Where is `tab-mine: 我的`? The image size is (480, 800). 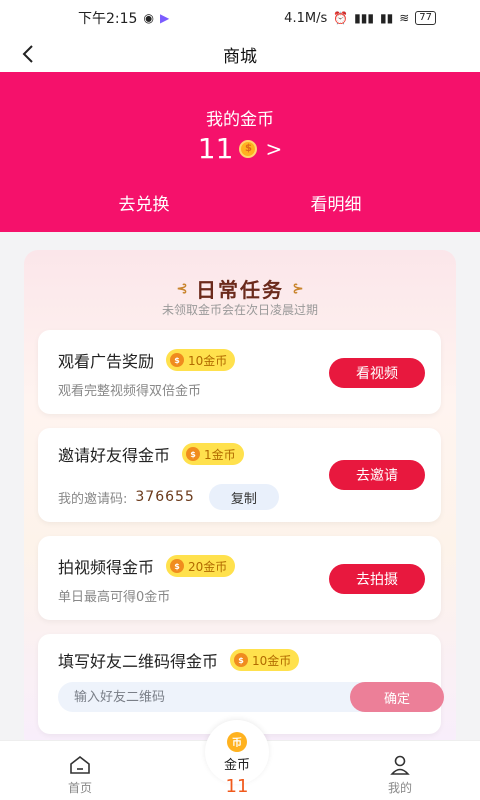
tab-mine: 我的 is located at coordinates (400, 775).